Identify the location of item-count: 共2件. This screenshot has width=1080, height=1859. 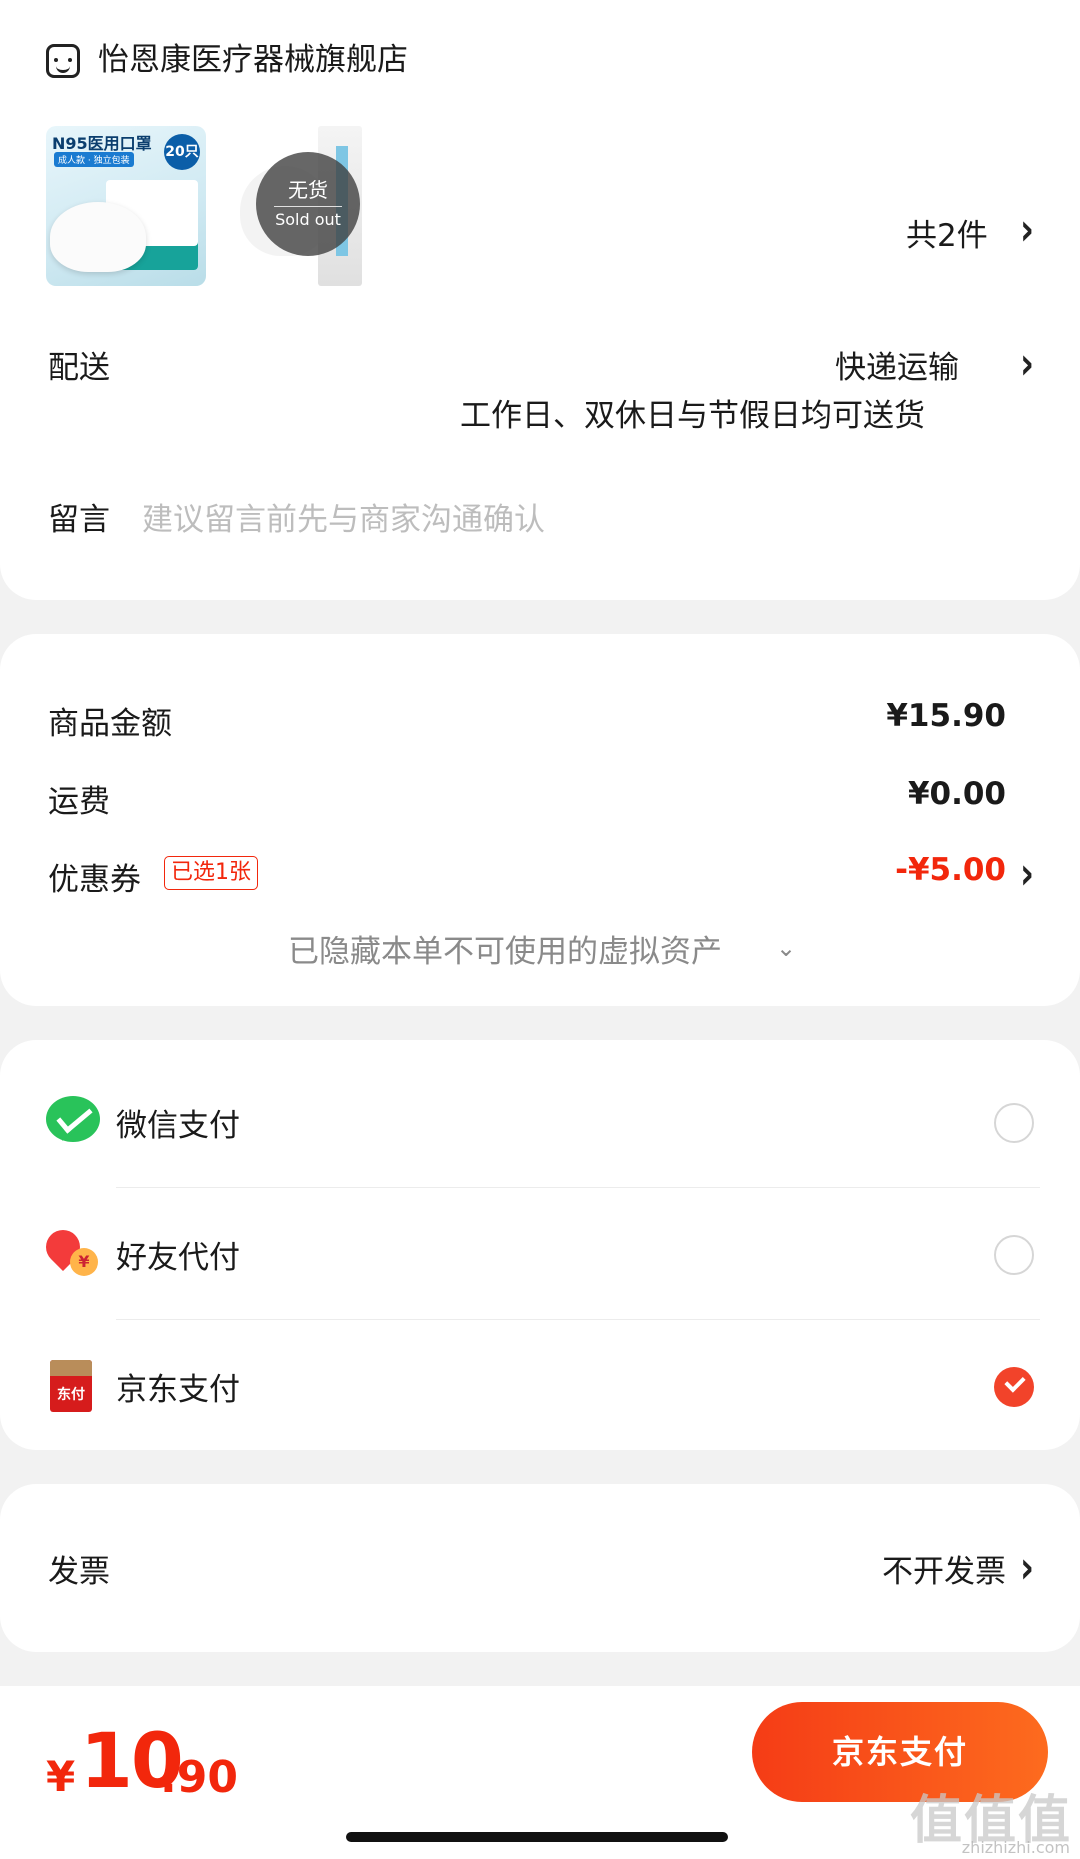
(947, 232).